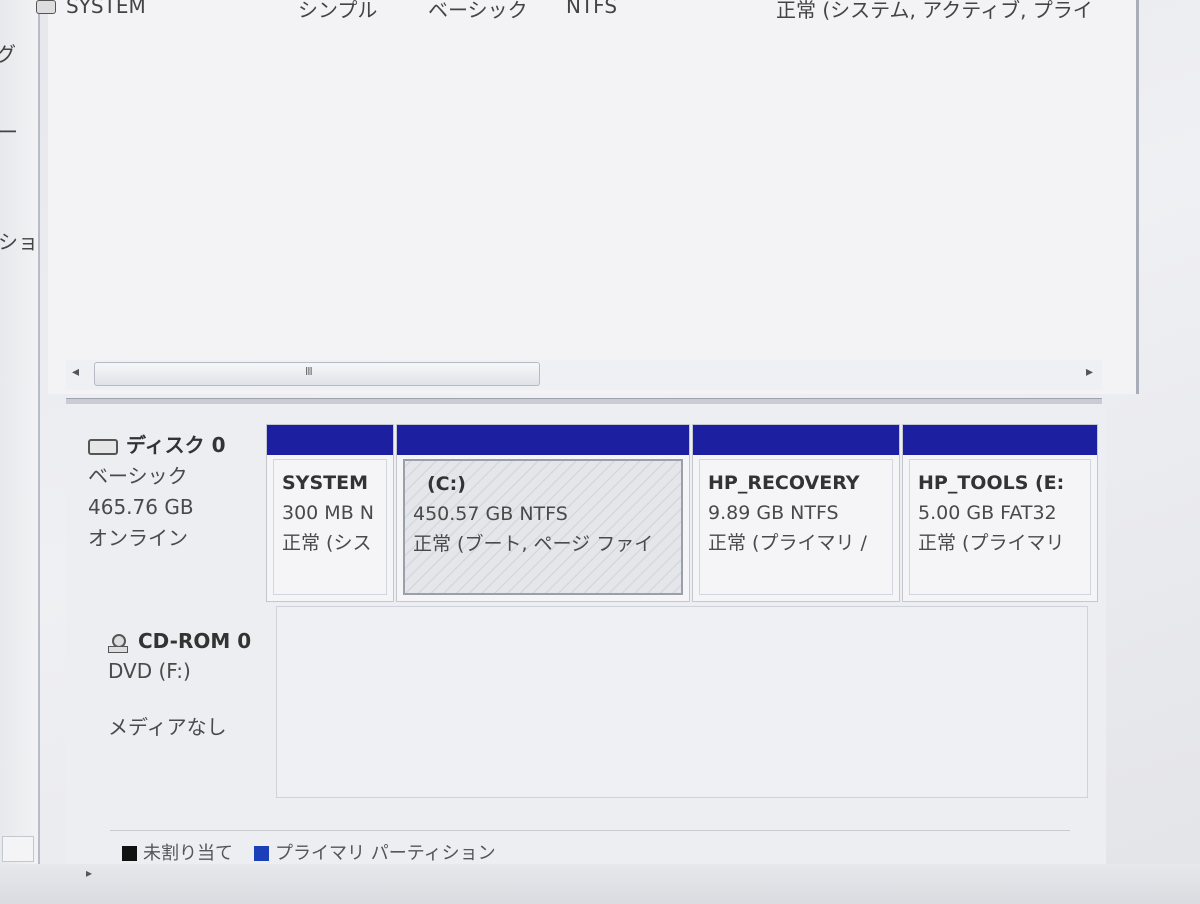 This screenshot has height=904, width=1200. I want to click on partition-size: 5.00 GB FAT32, so click(987, 513).